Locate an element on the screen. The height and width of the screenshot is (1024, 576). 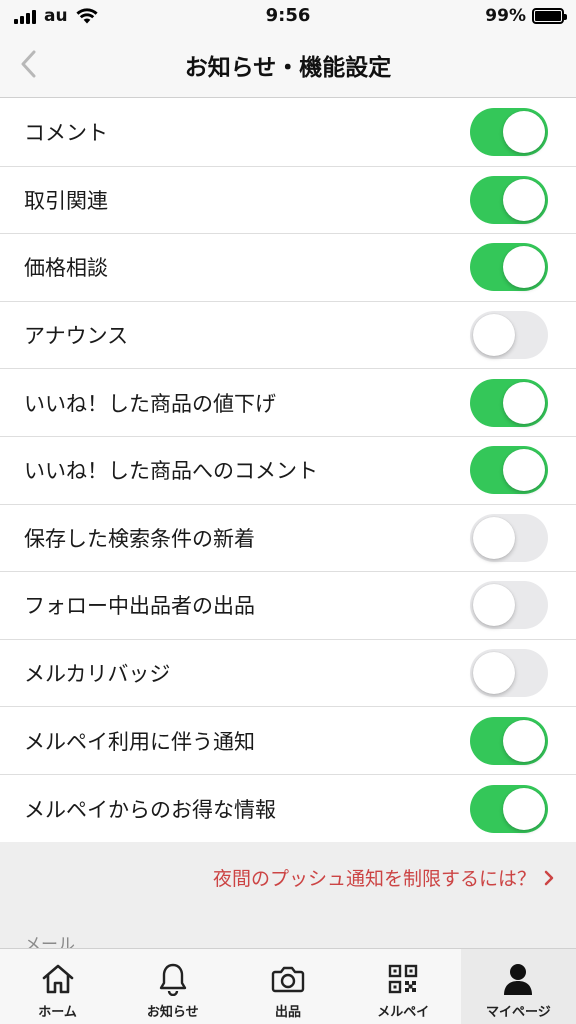
setting-row-liked-price-drop: いいね！した商品の値下げ is located at coordinates (288, 403).